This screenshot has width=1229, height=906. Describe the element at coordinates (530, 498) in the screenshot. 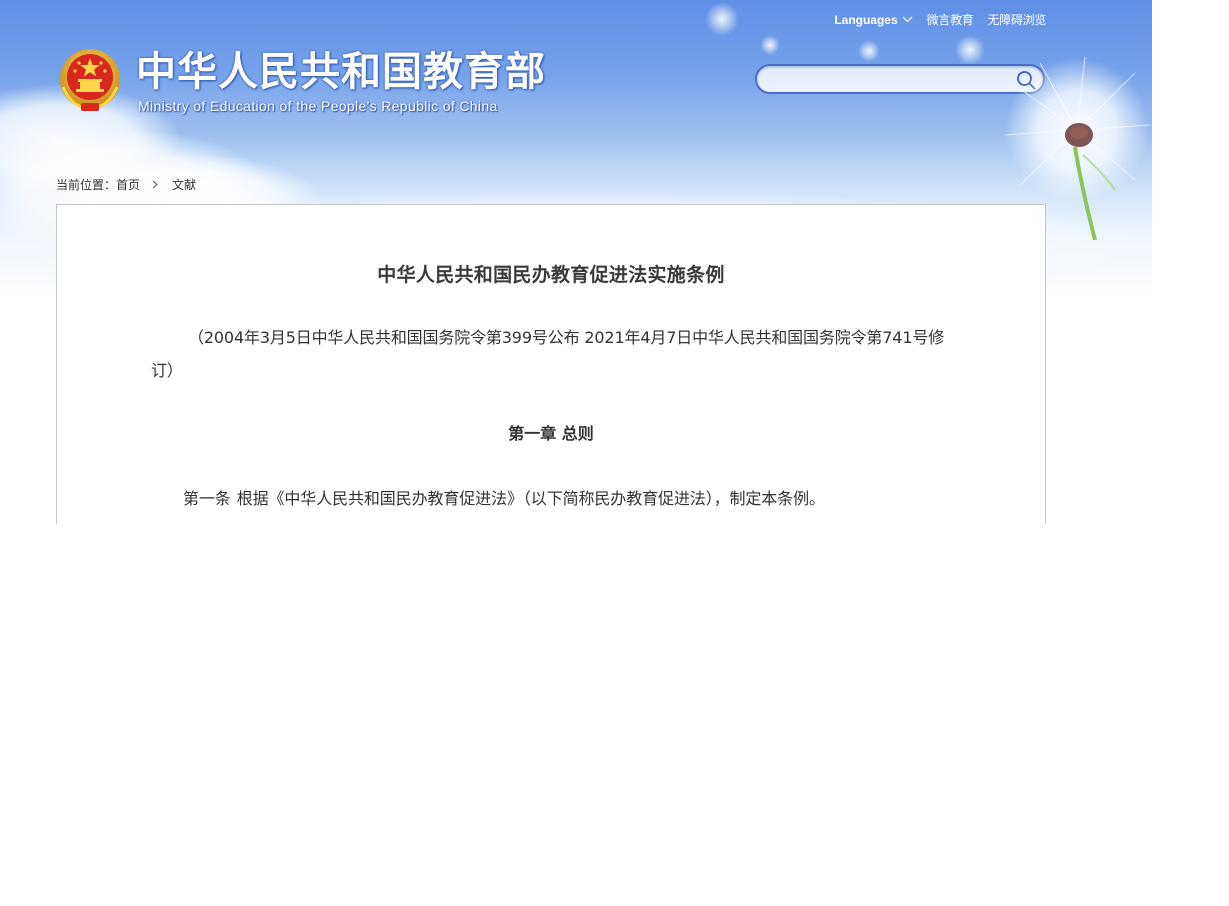

I see `article-text: 根据《中华人民共和国民办教育促进法》（以下简称民办教育促进法），制定本条例。` at that location.